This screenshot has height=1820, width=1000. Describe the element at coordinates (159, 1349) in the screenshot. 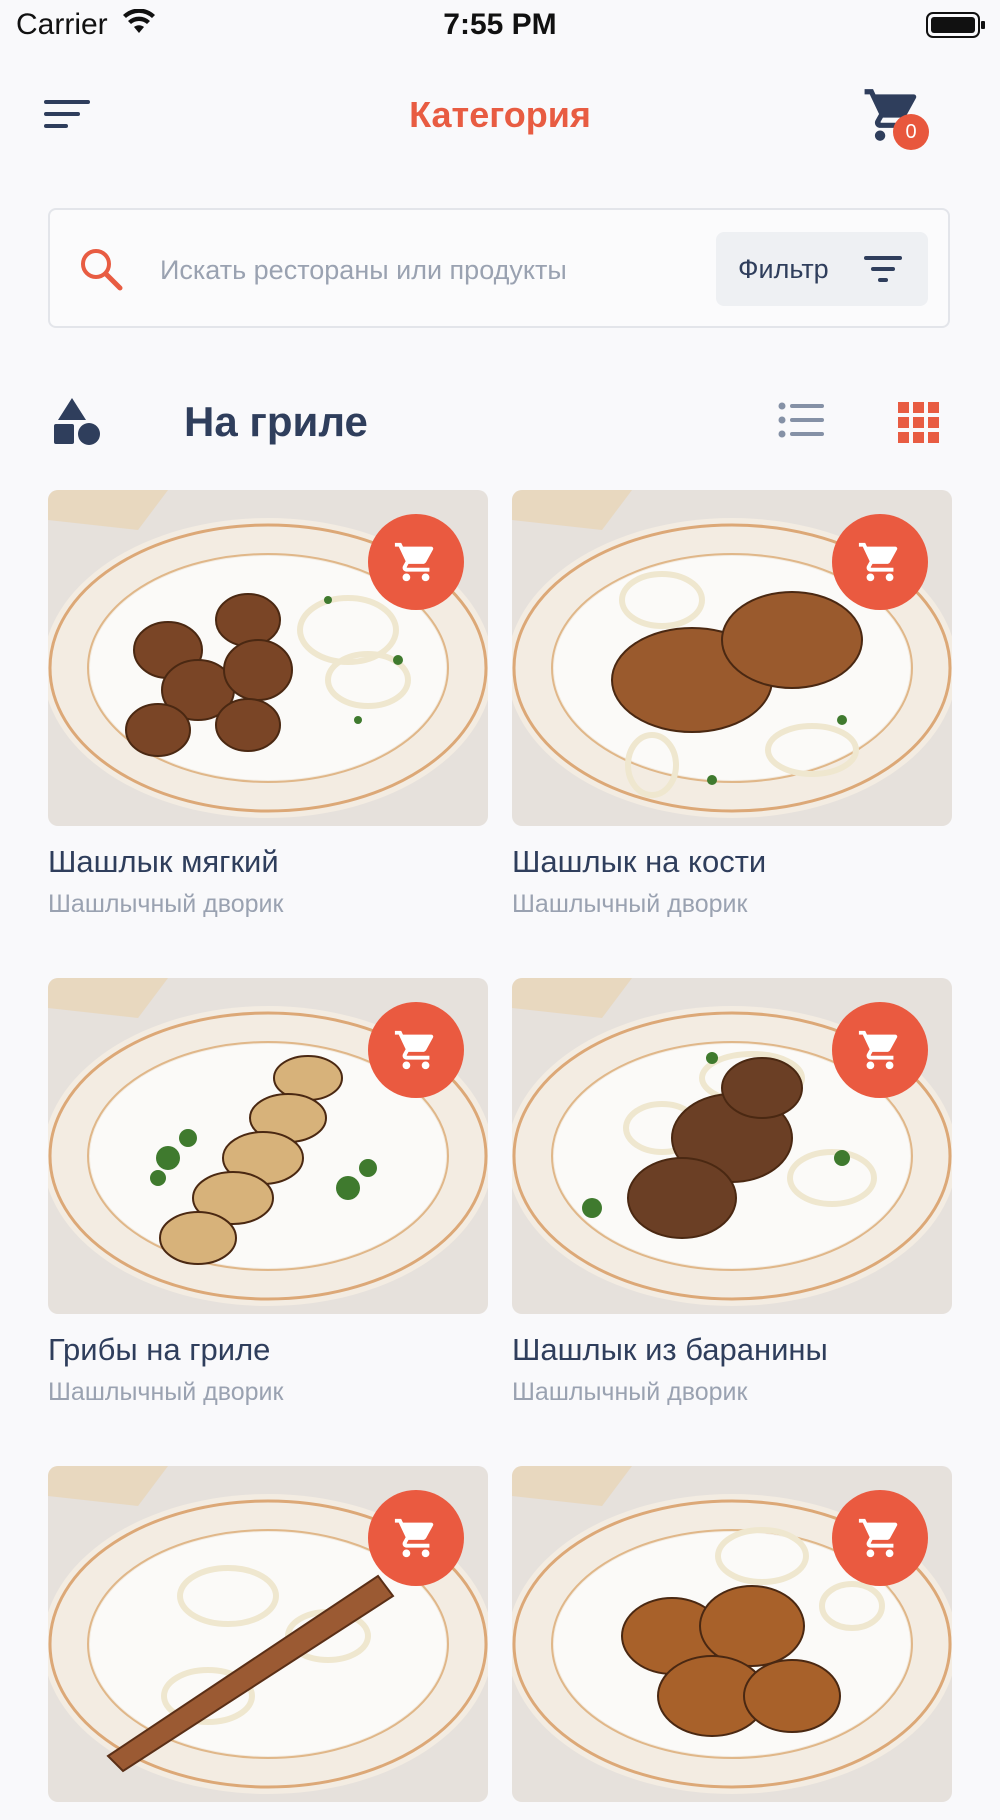

I see `product-name: Грибы на гриле` at that location.